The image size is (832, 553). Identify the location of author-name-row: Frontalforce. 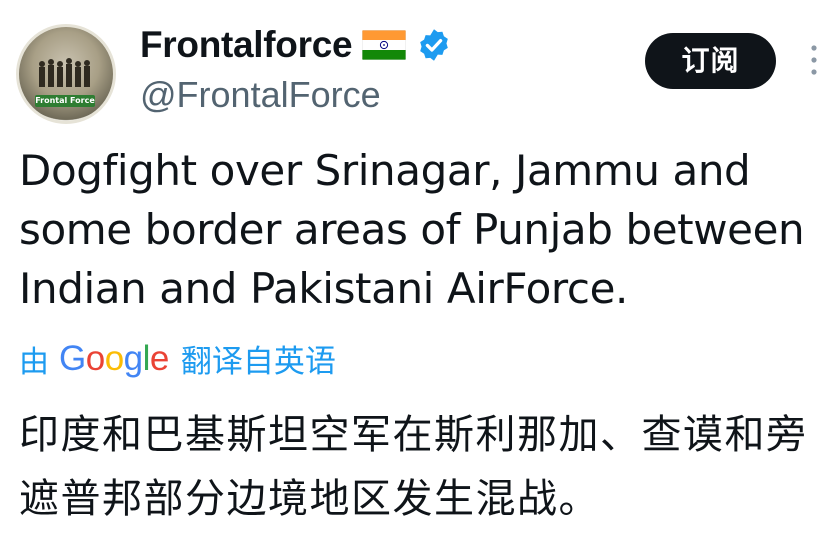
(296, 45).